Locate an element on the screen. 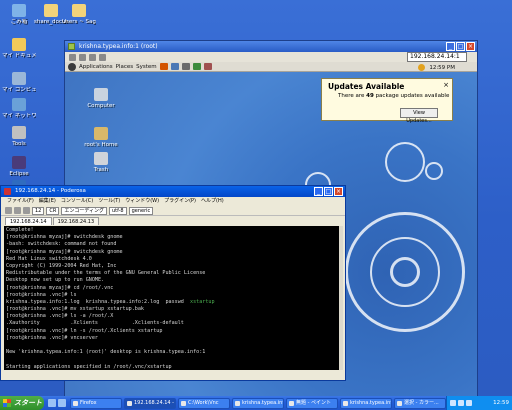  my-documents-icon is located at coordinates (19, 44).